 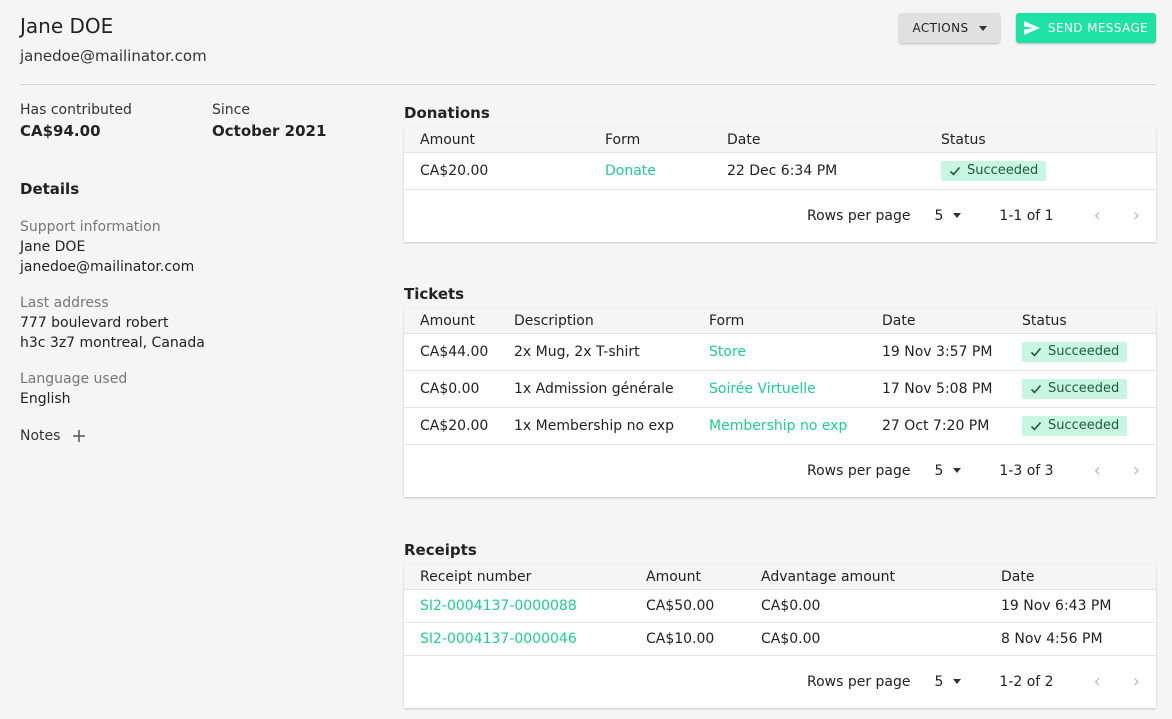 I want to click on actions-button: ACTIONS, so click(x=949, y=28).